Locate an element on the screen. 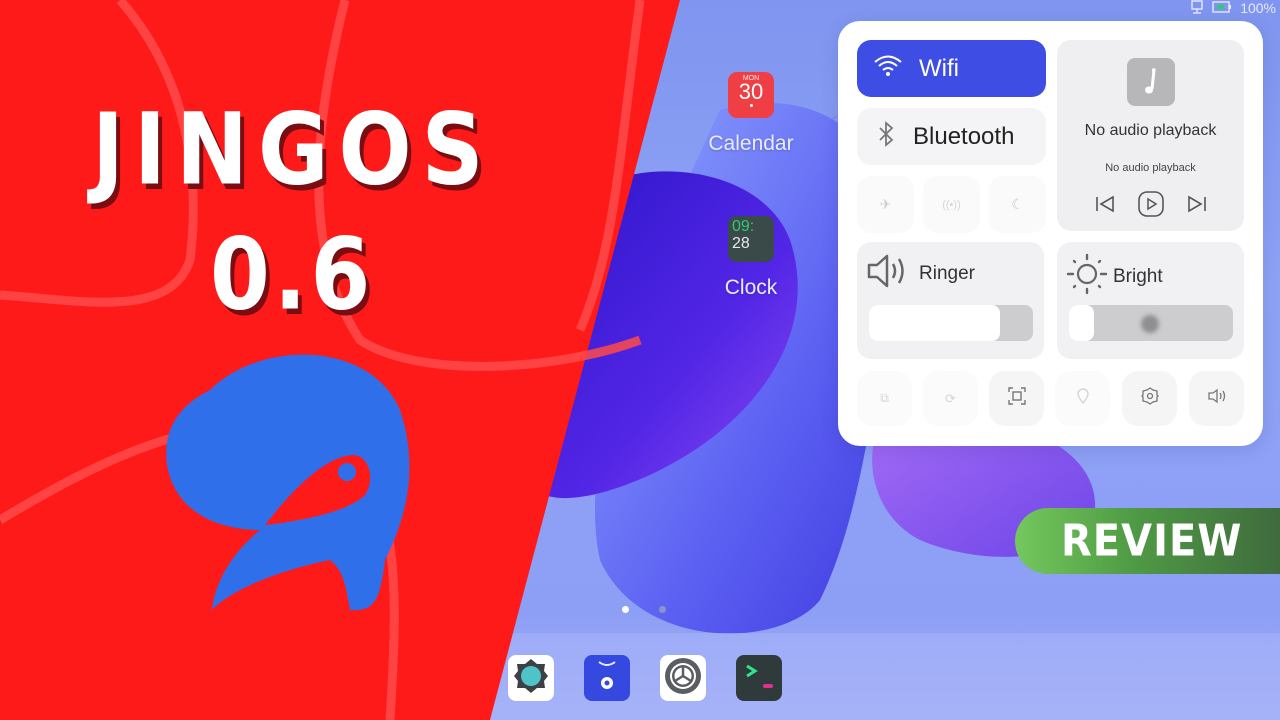 This screenshot has height=720, width=1280. page-dot-active is located at coordinates (625, 609).